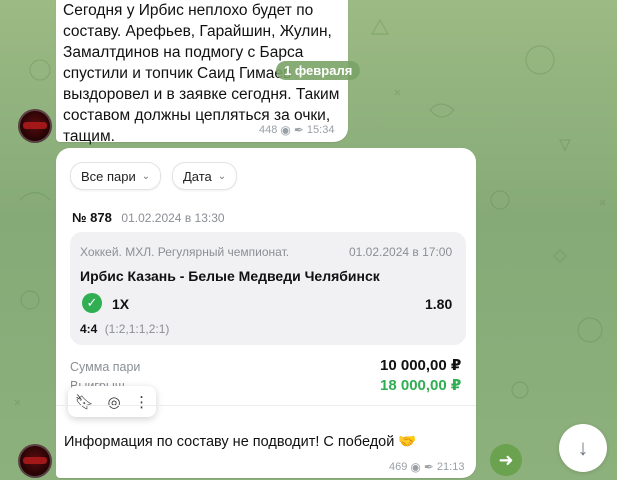 This screenshot has width=617, height=480. Describe the element at coordinates (401, 252) in the screenshot. I see `event-date: 01.02.2024 в 17:00` at that location.